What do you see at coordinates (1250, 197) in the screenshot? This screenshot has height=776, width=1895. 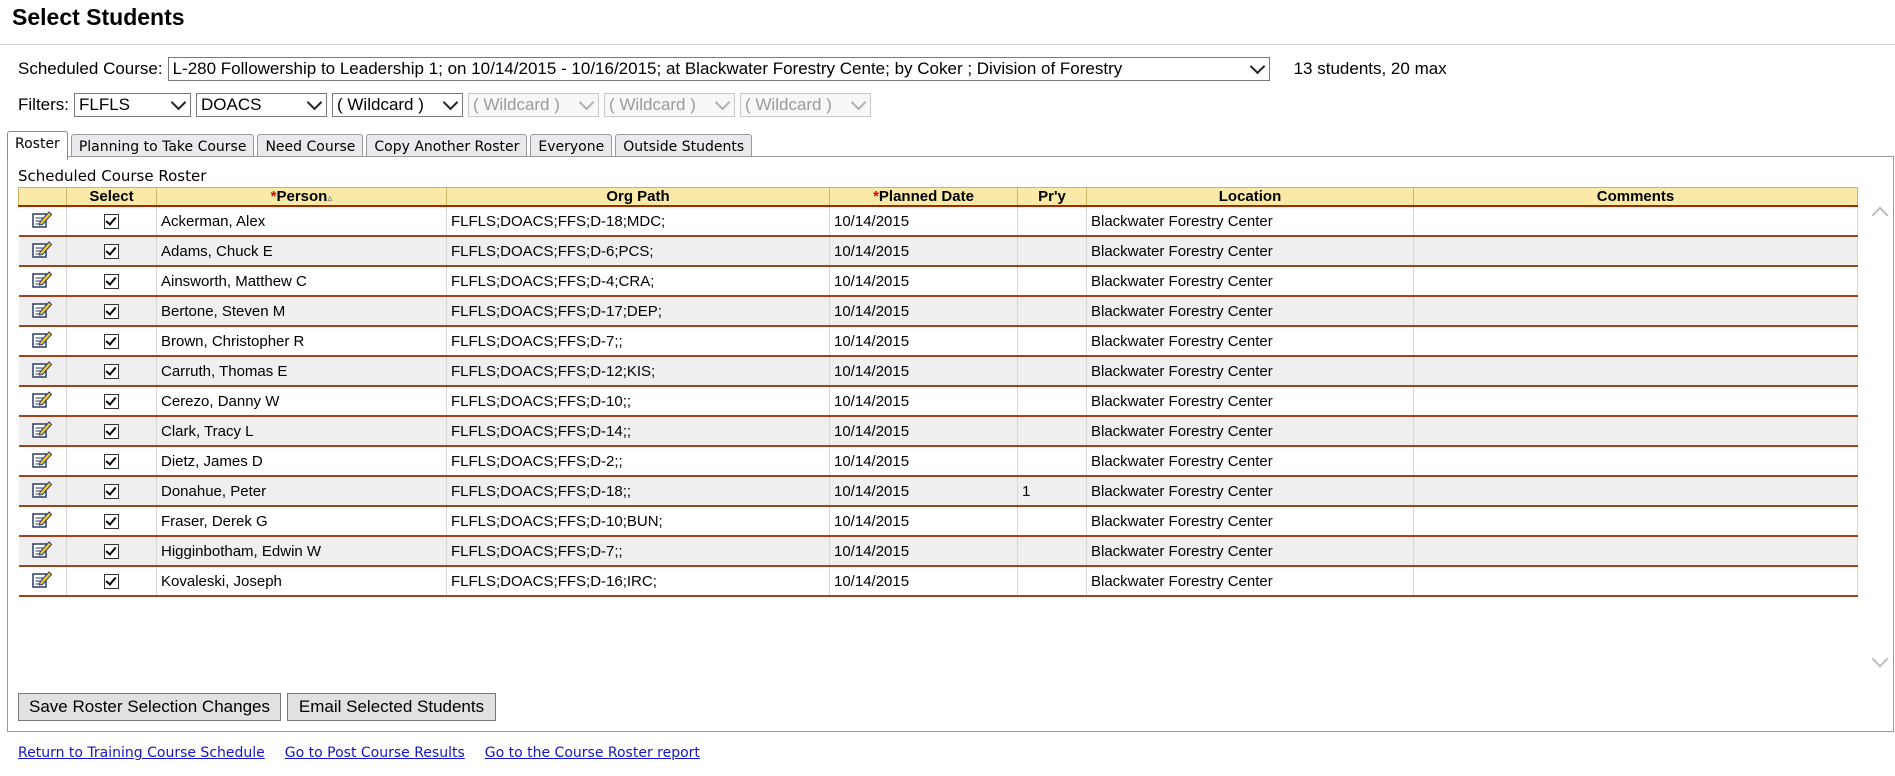 I see `location-column-header: Location` at bounding box center [1250, 197].